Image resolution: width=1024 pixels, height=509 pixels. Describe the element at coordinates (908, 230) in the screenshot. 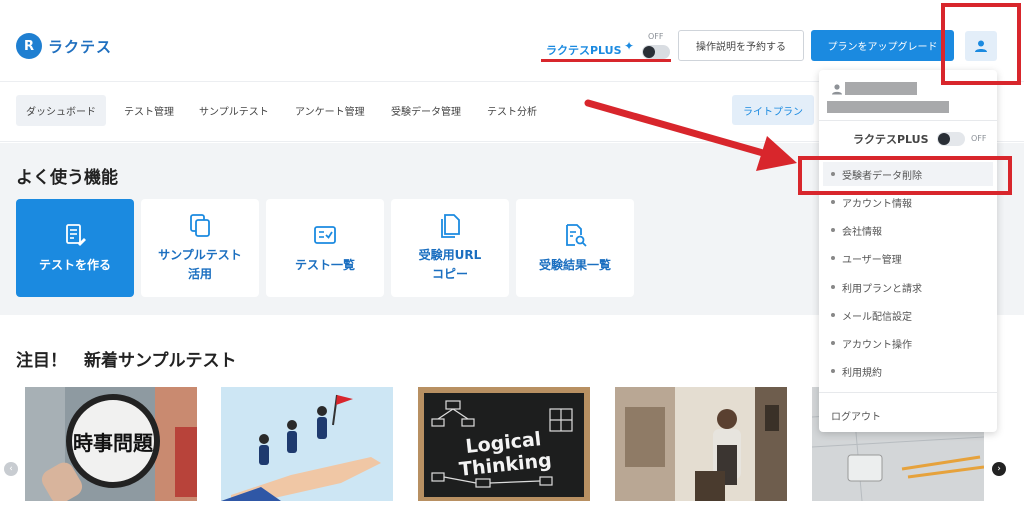

I see `menu-item-company-info: 会社情報` at that location.